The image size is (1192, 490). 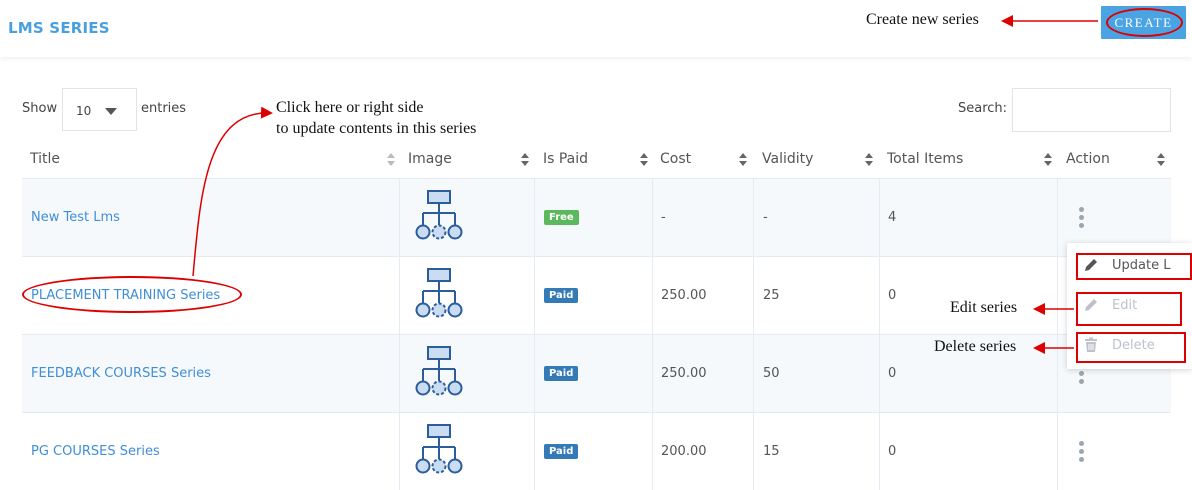 I want to click on page-length-value: 10, so click(x=84, y=111).